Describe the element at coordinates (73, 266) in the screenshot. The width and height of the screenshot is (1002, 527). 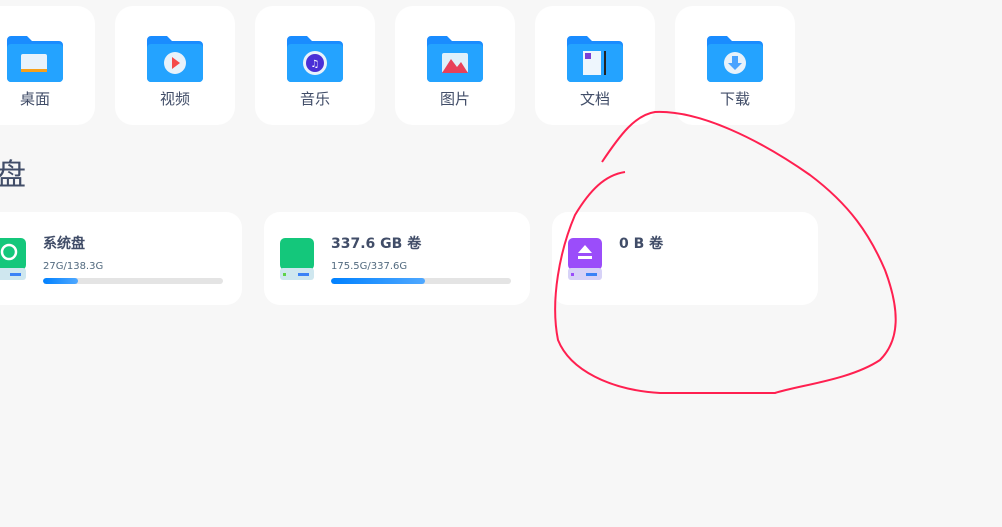
I see `disk-usage: 27G/138.3G` at that location.